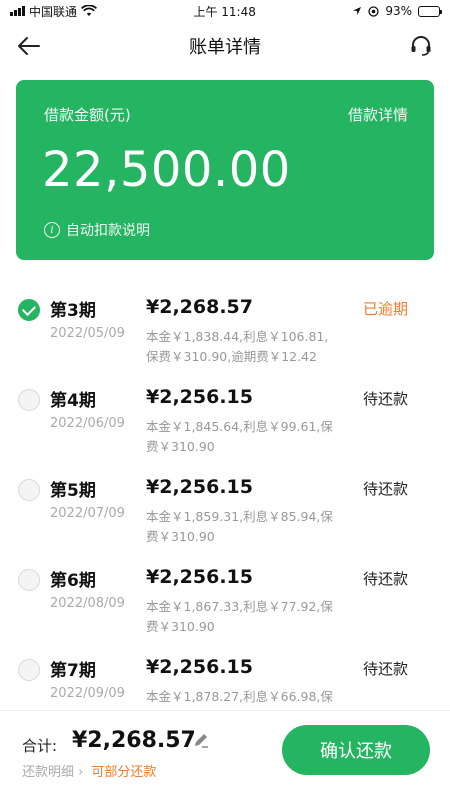  Describe the element at coordinates (73, 581) in the screenshot. I see `installment-period: 第6期` at that location.